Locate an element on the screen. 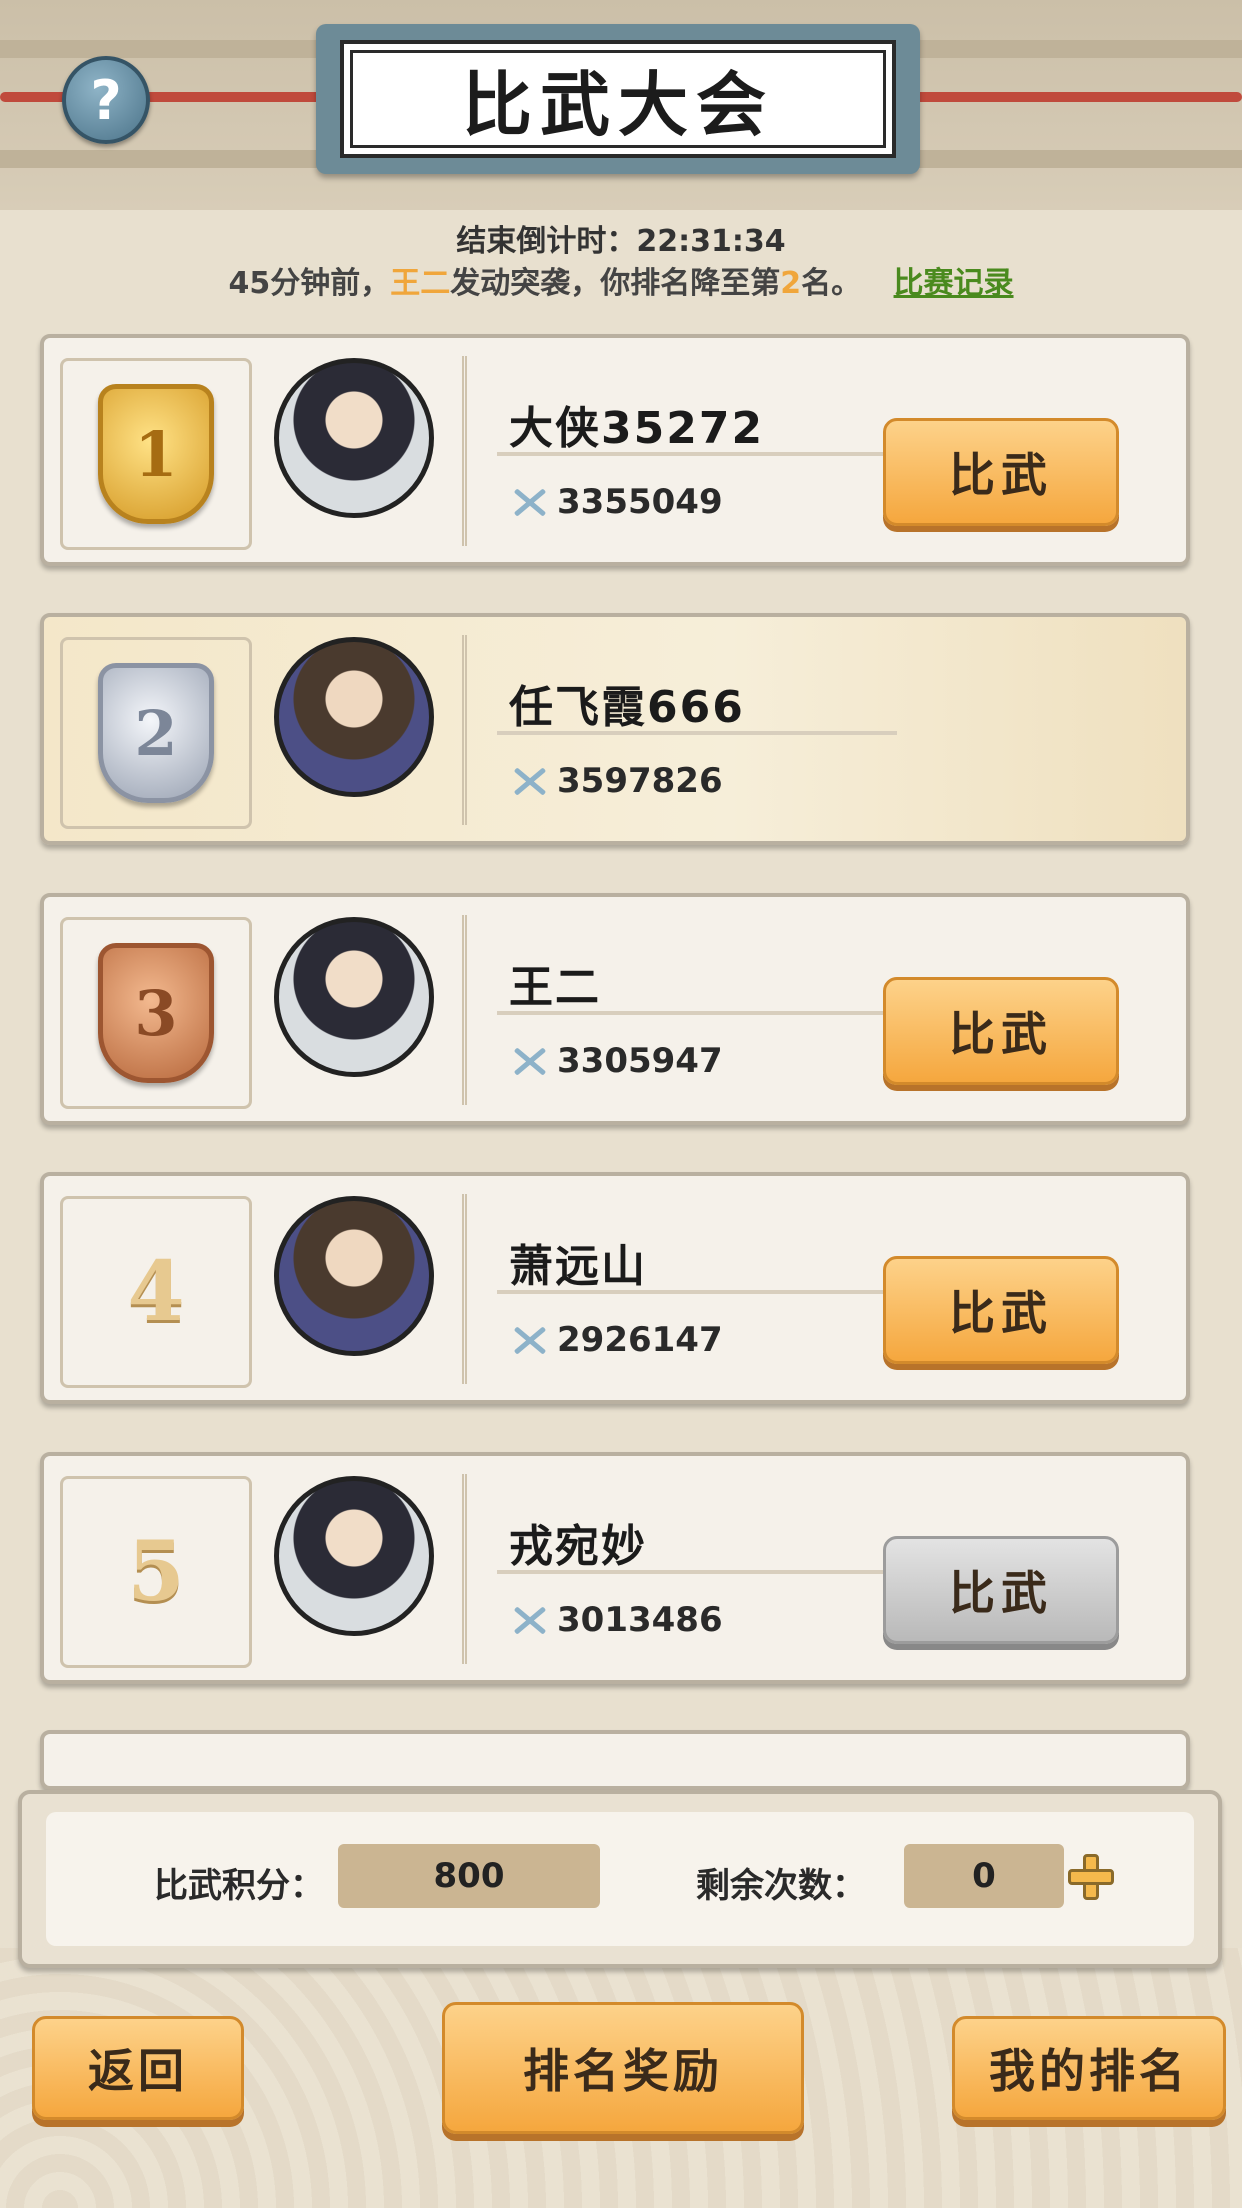 Image resolution: width=1242 pixels, height=2208 pixels. player-card-self: 2 任飞霞666 3597826 is located at coordinates (615, 729).